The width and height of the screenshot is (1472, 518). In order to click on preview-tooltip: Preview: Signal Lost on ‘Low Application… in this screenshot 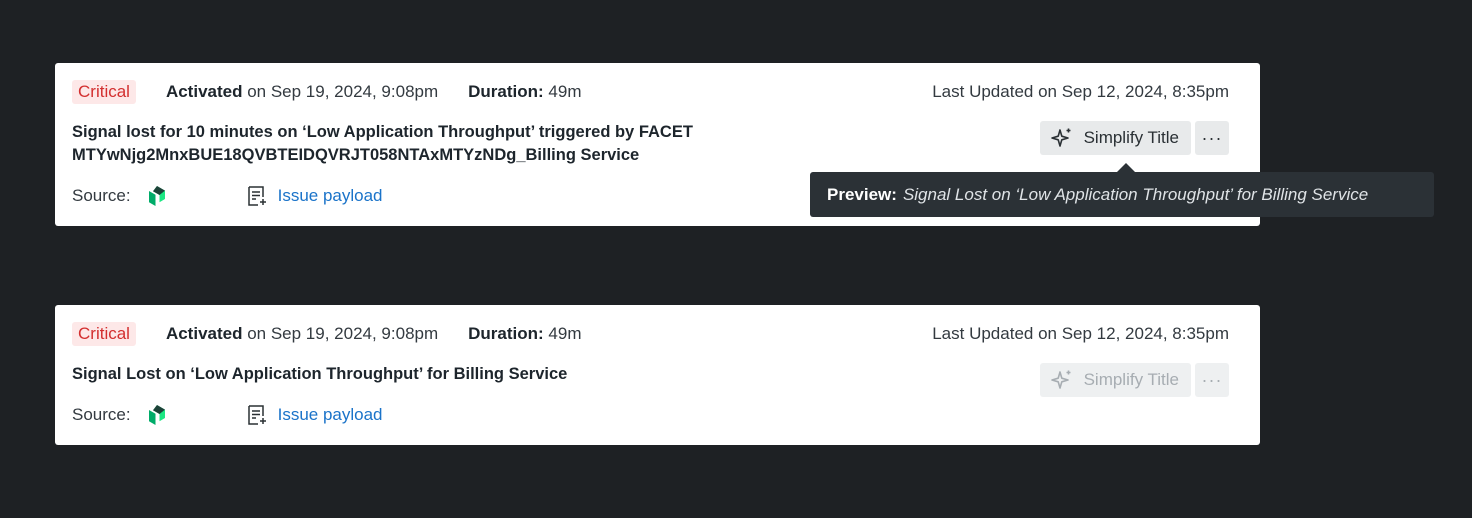, I will do `click(1122, 194)`.